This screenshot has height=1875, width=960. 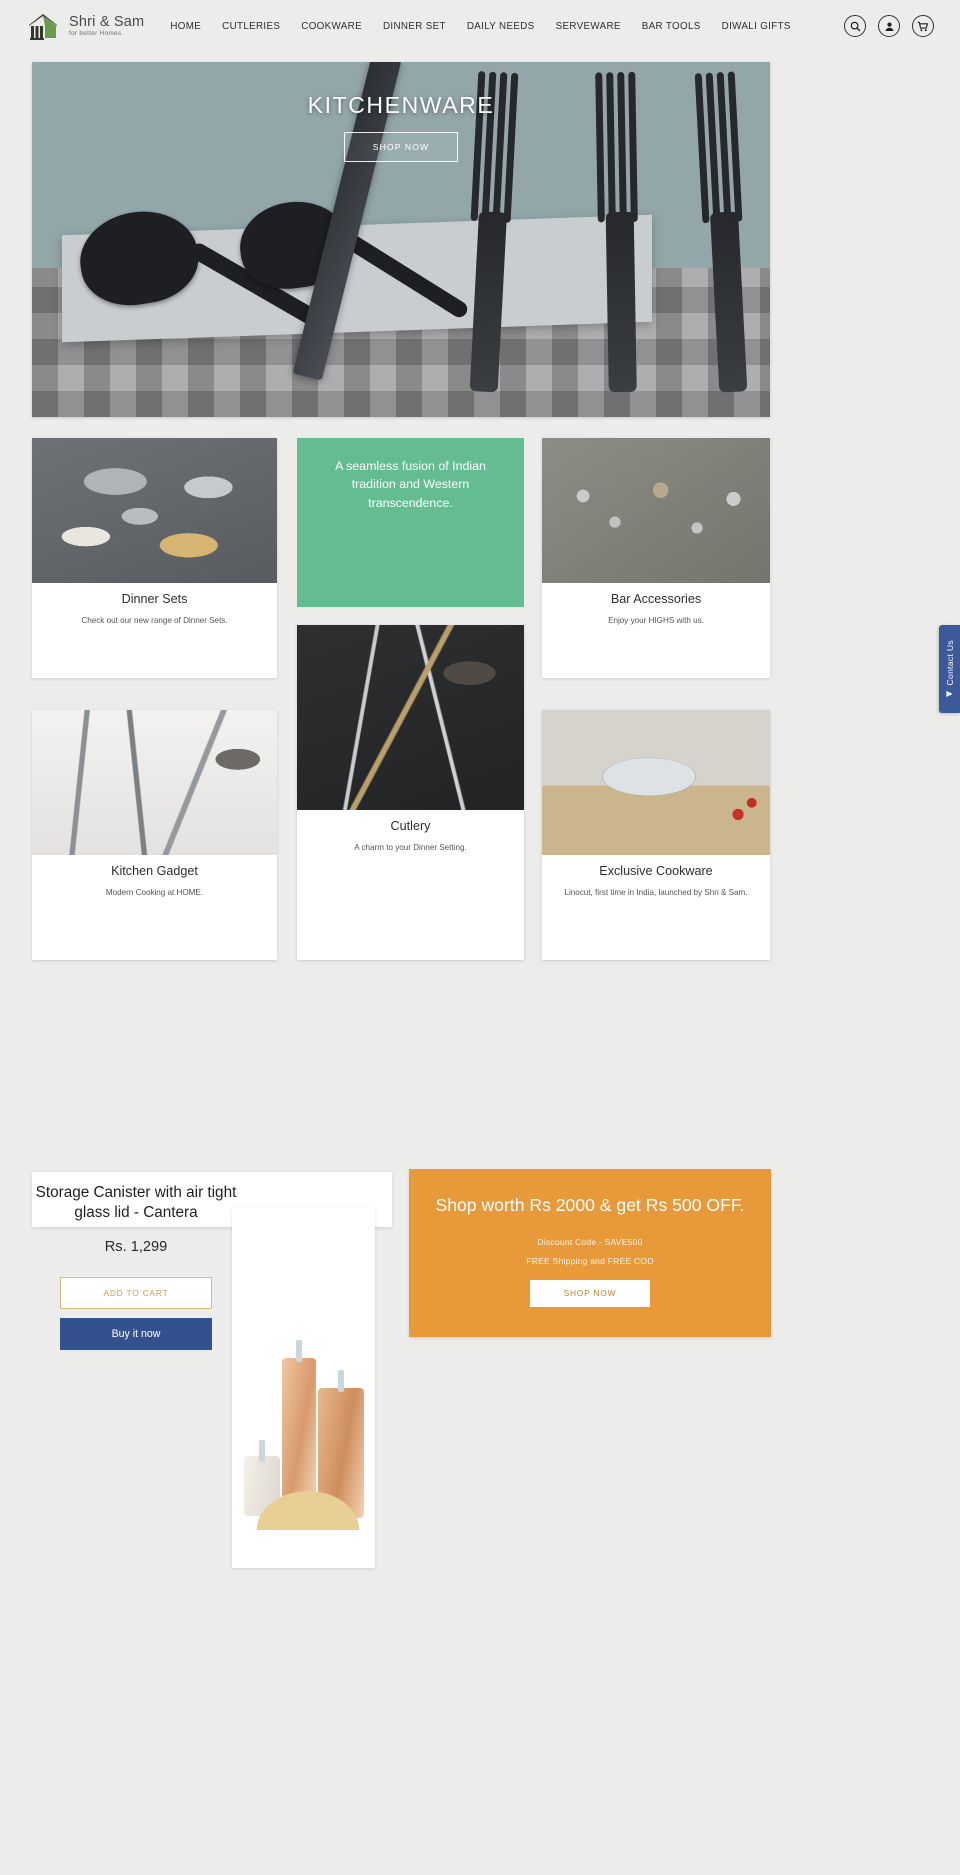 I want to click on category-card-kitchen-gadget: Kitchen Gadget Modern Cooking at HOME., so click(x=154, y=835).